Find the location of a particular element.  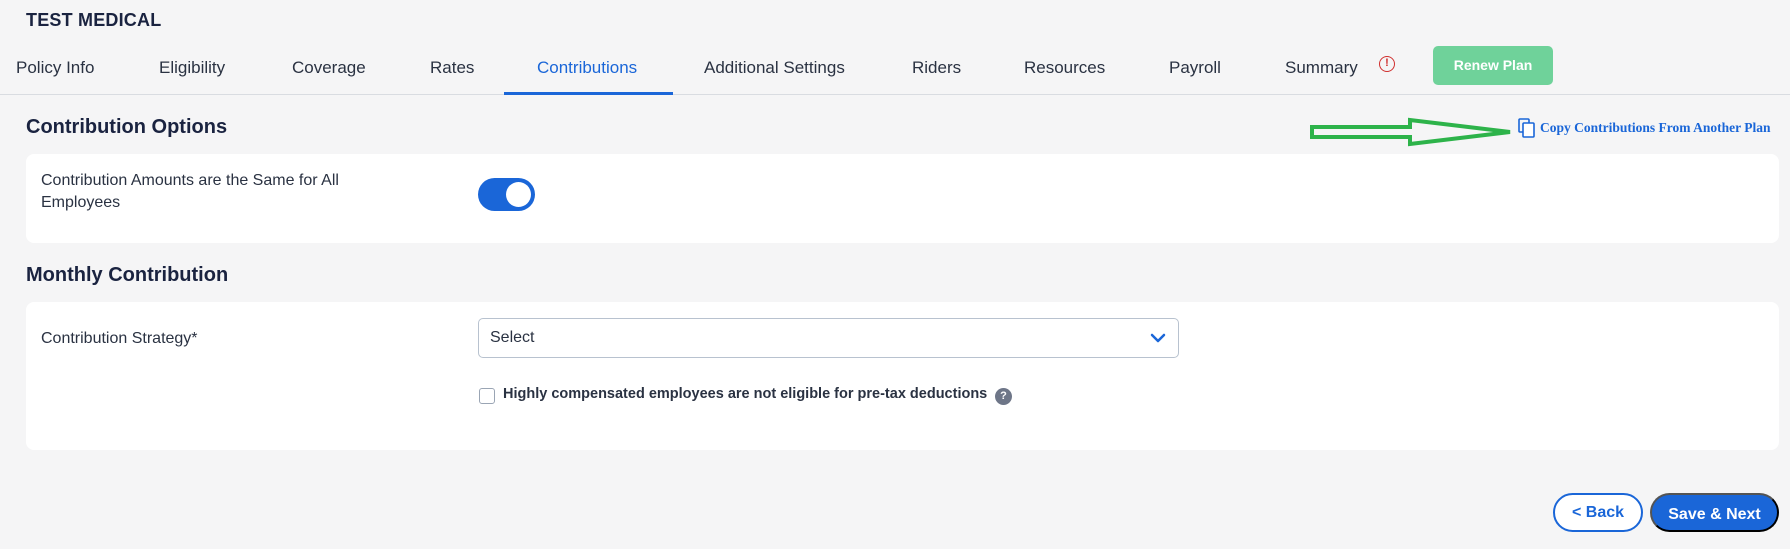

tab-additional-settings: Additional Settings is located at coordinates (774, 68).